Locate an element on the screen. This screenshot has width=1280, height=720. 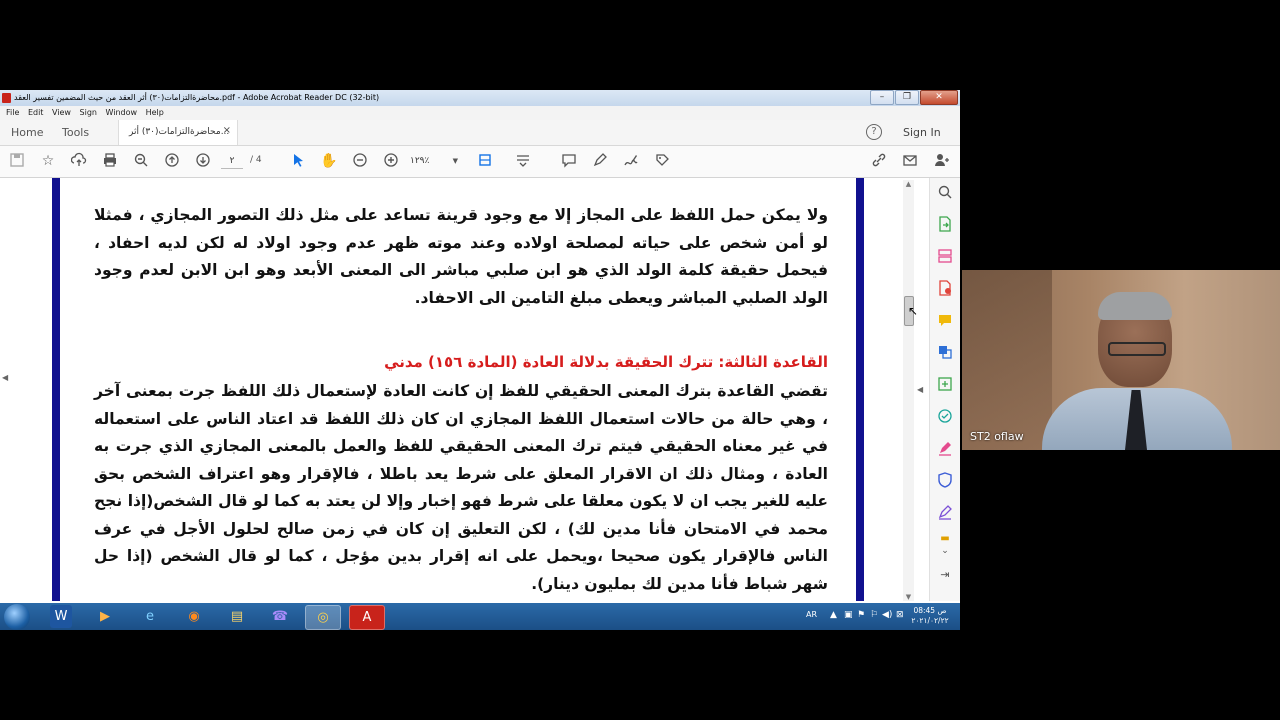
window-controls: – ❐ ✕ is located at coordinates (913, 97).